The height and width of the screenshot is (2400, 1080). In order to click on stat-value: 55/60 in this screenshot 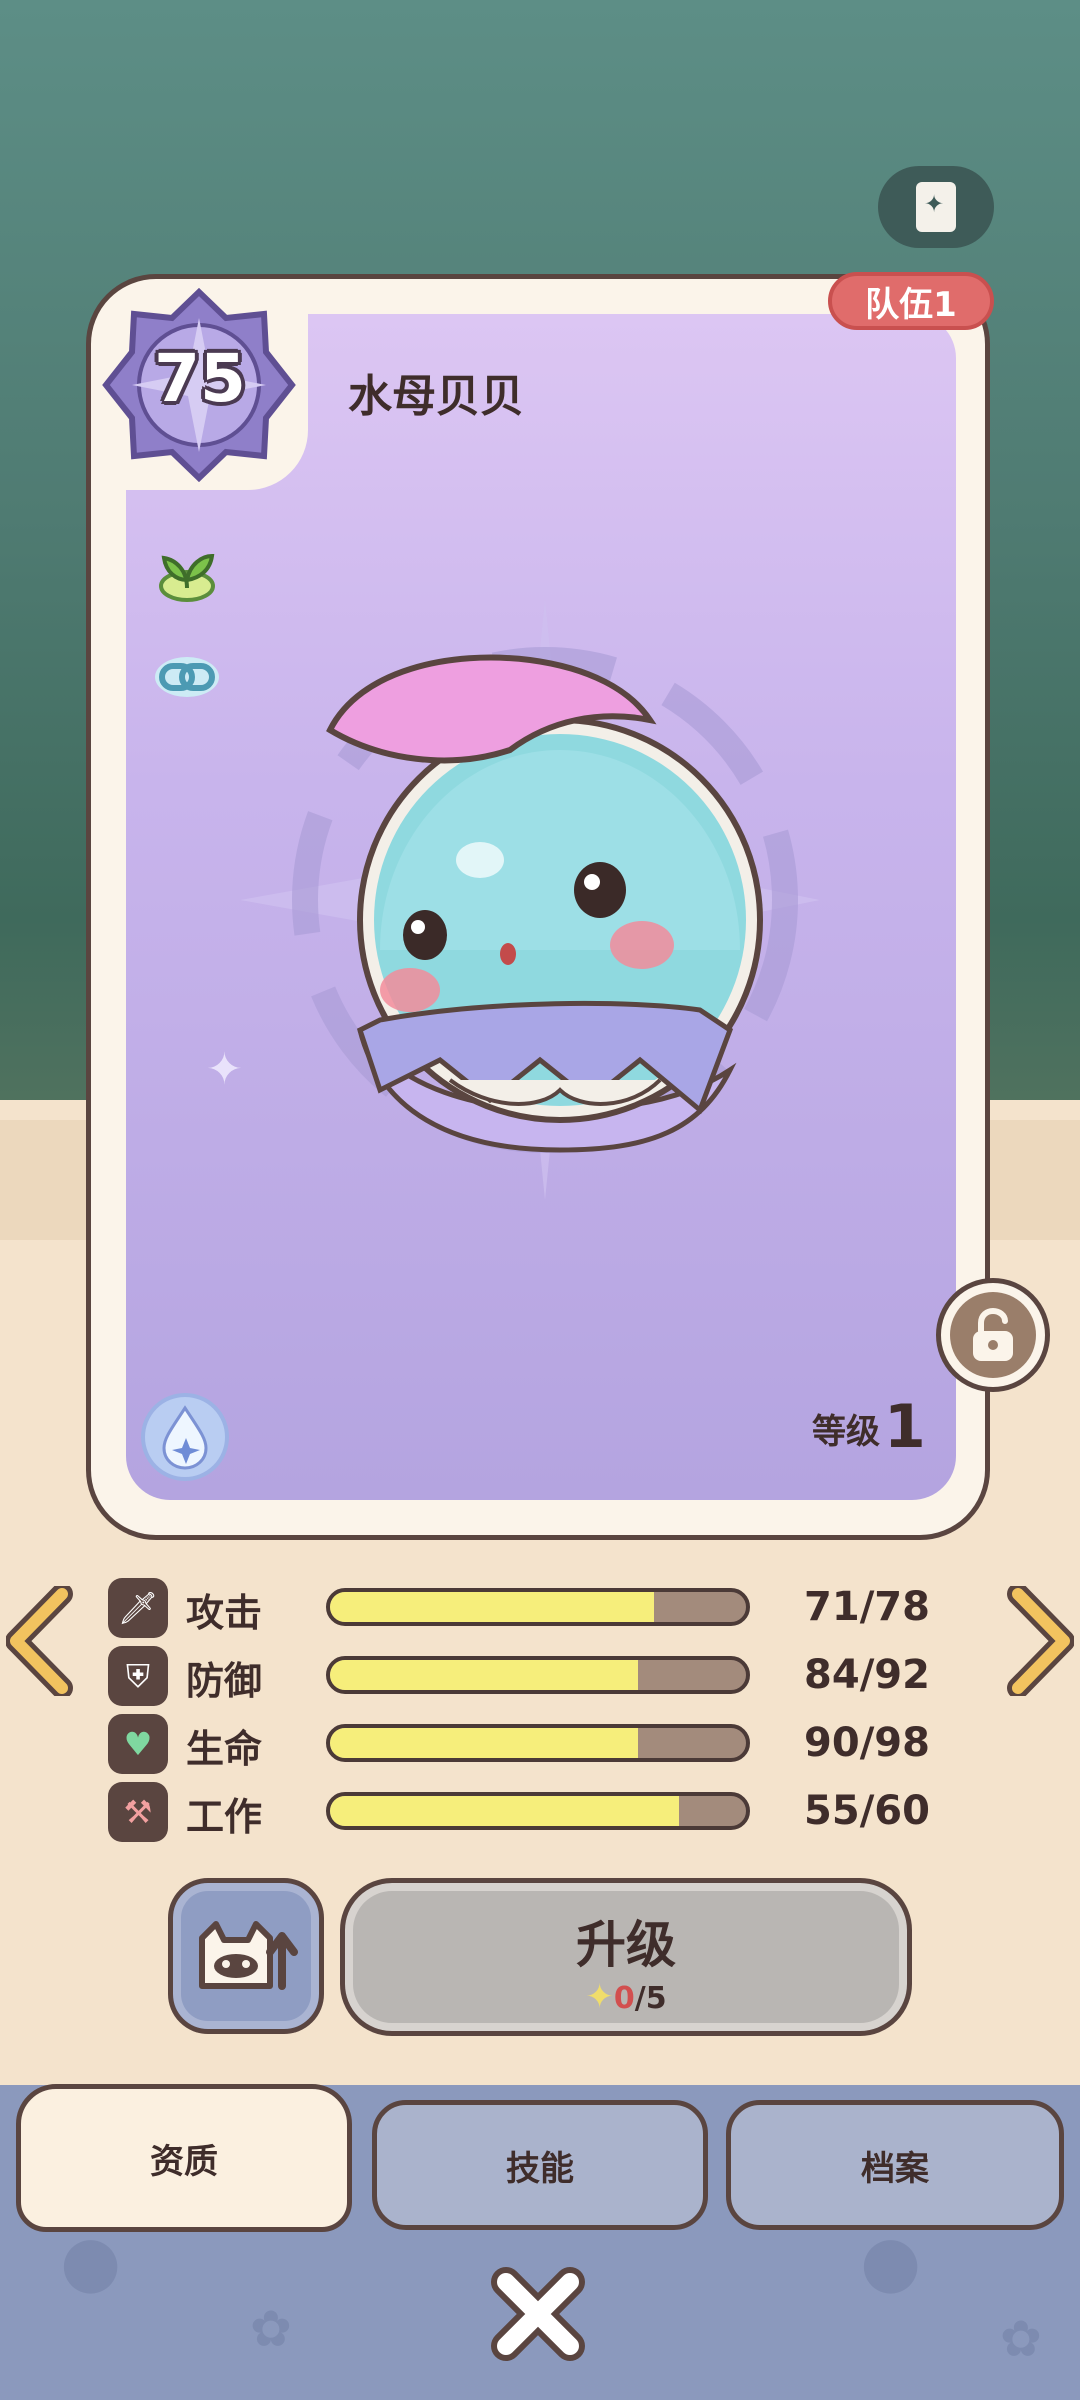, I will do `click(867, 1811)`.